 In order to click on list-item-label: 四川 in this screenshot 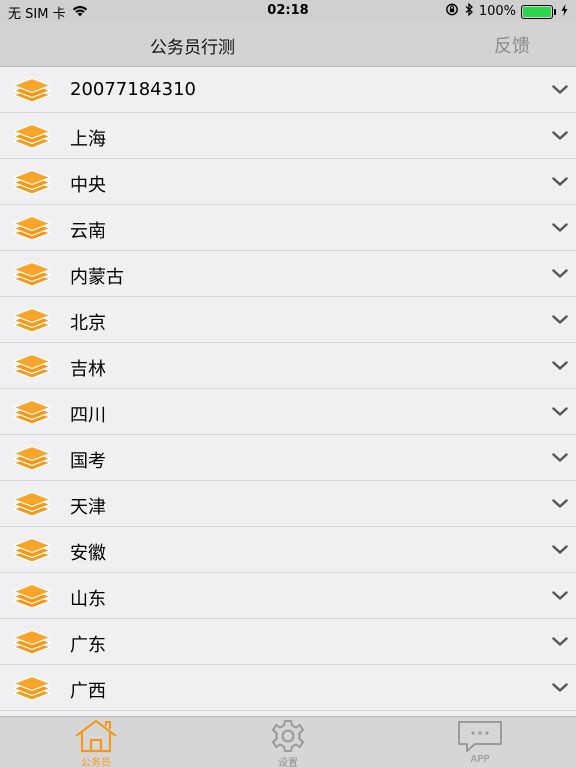, I will do `click(88, 415)`.